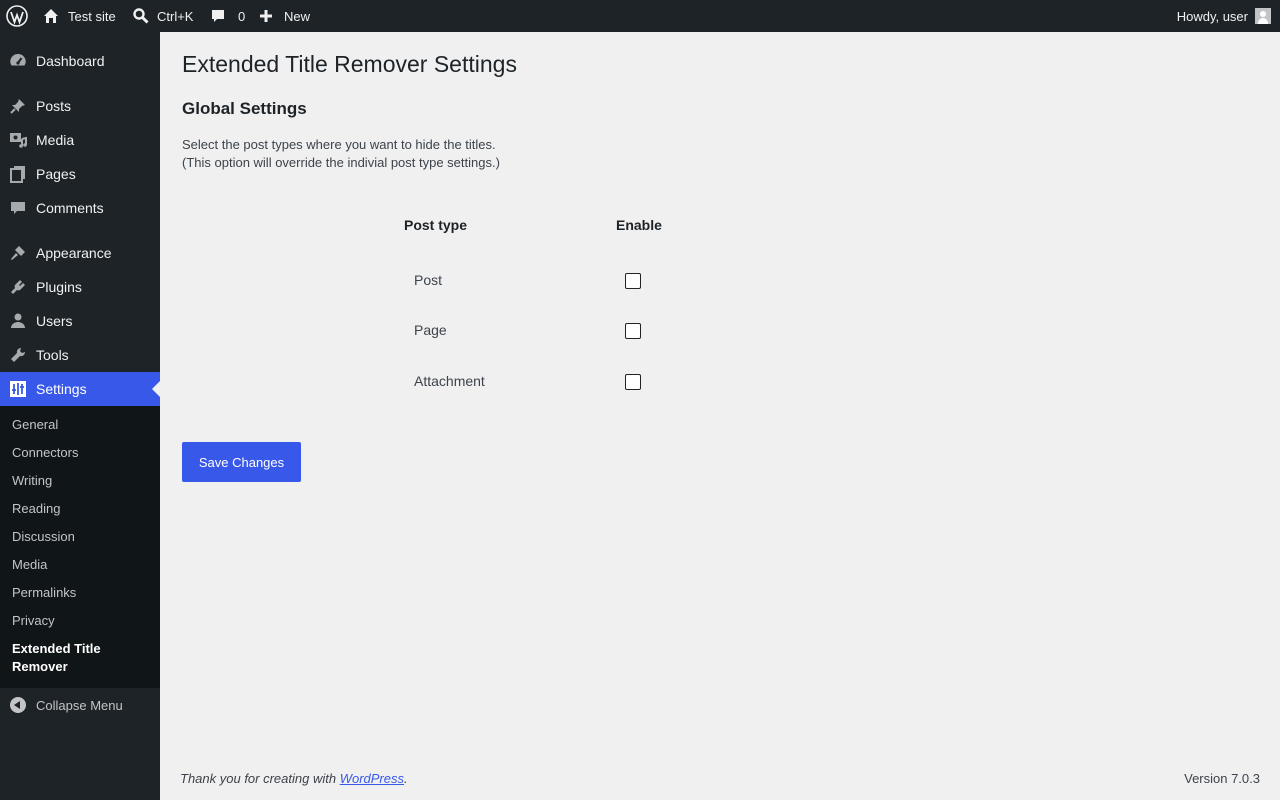 Image resolution: width=1280 pixels, height=800 pixels. What do you see at coordinates (297, 16) in the screenshot?
I see `new-label: New` at bounding box center [297, 16].